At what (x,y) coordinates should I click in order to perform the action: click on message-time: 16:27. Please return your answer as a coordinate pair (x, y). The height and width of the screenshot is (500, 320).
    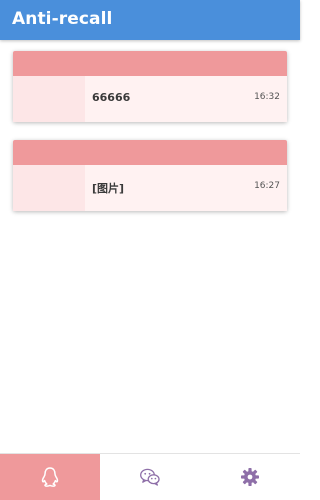
    Looking at the image, I should click on (267, 186).